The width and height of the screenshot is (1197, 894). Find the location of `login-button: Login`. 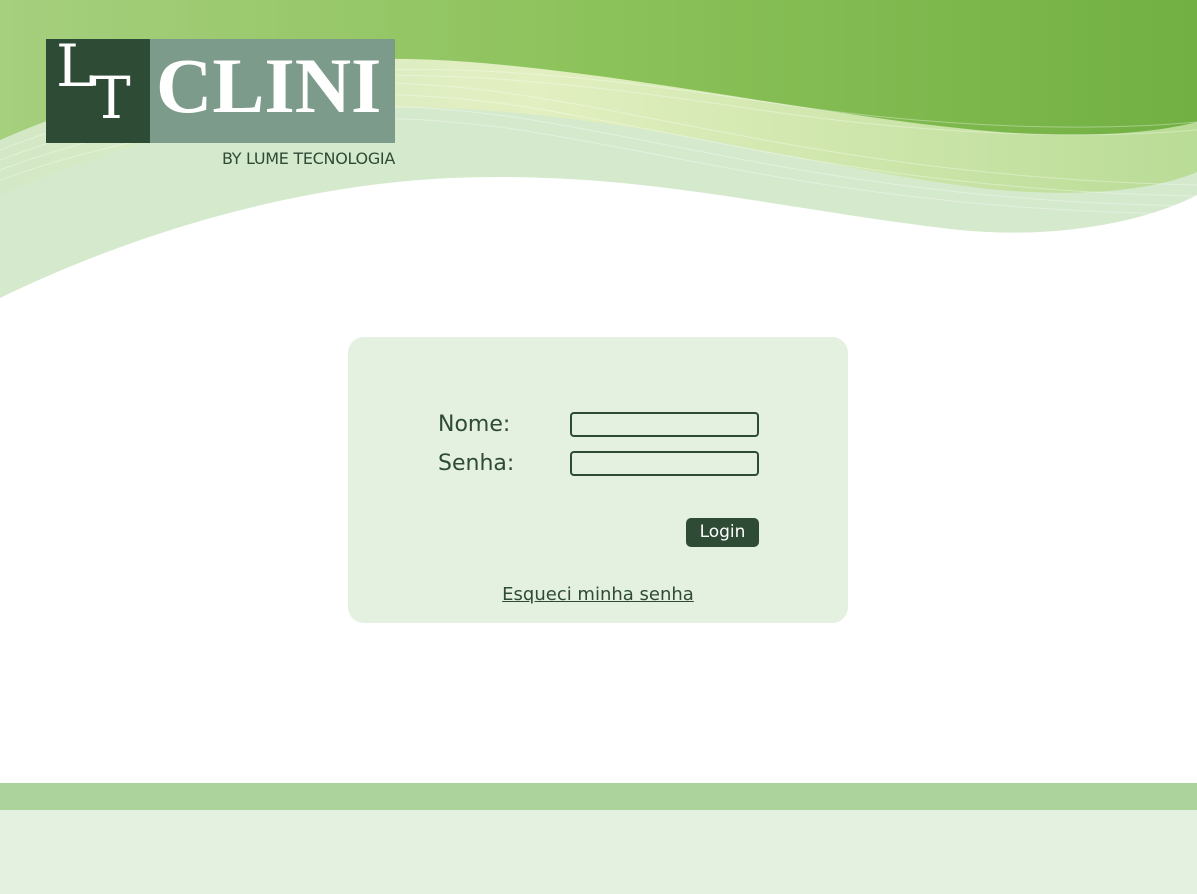

login-button: Login is located at coordinates (722, 532).